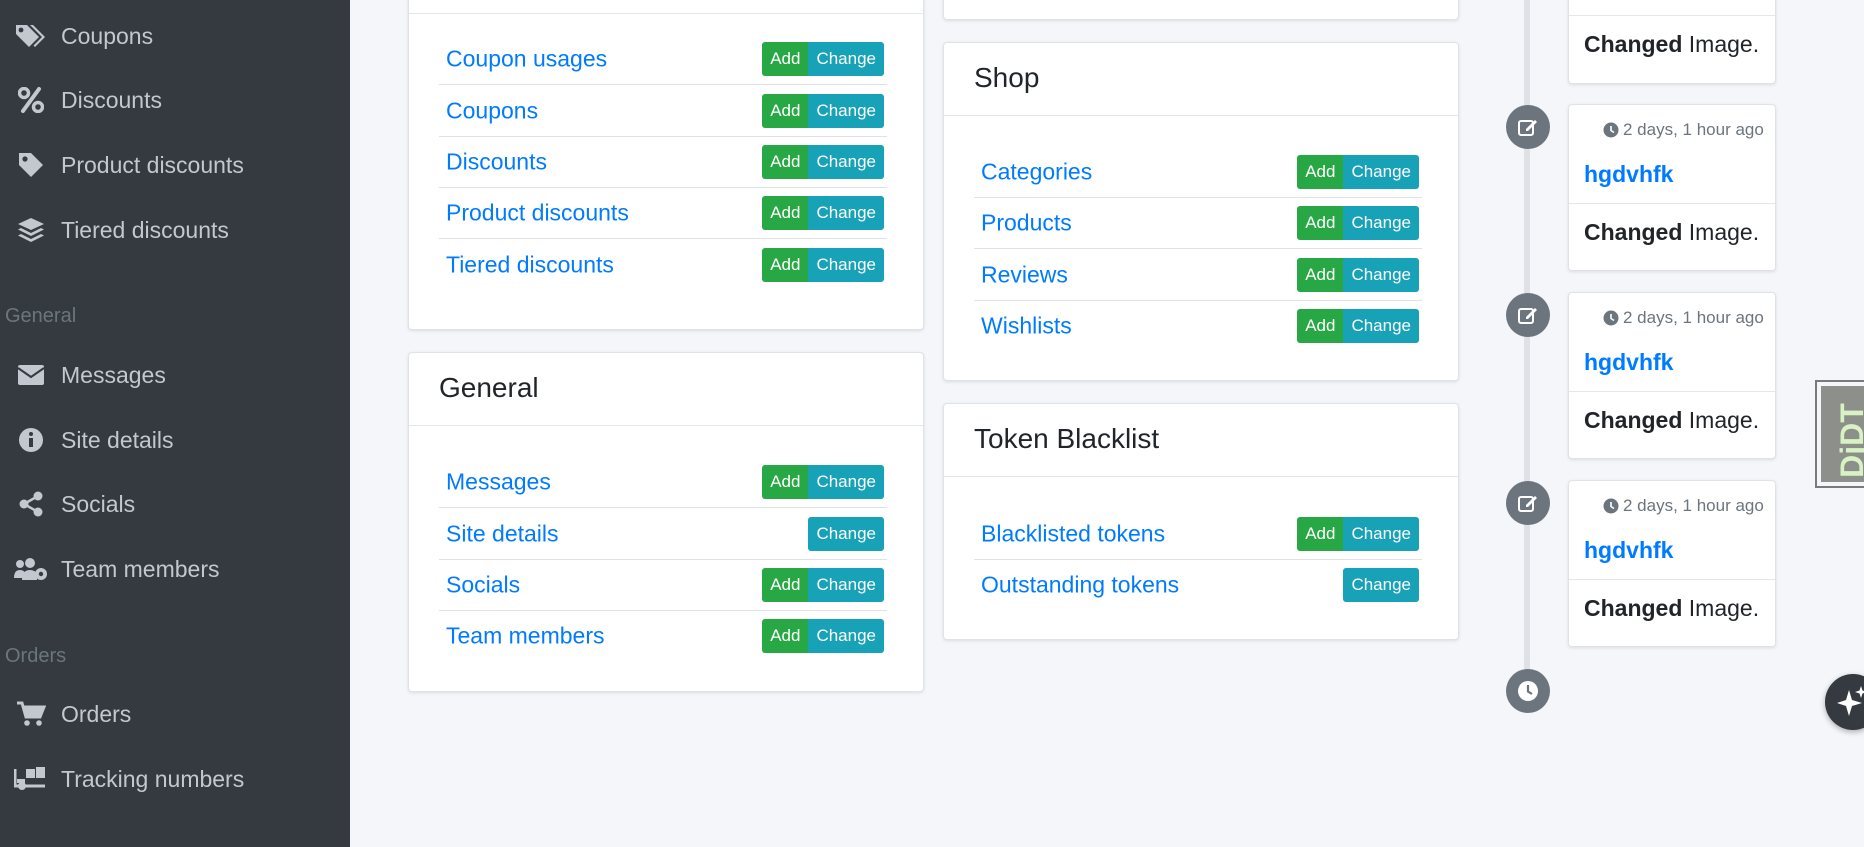 This screenshot has height=847, width=1864. I want to click on card-header: Shop, so click(1201, 79).